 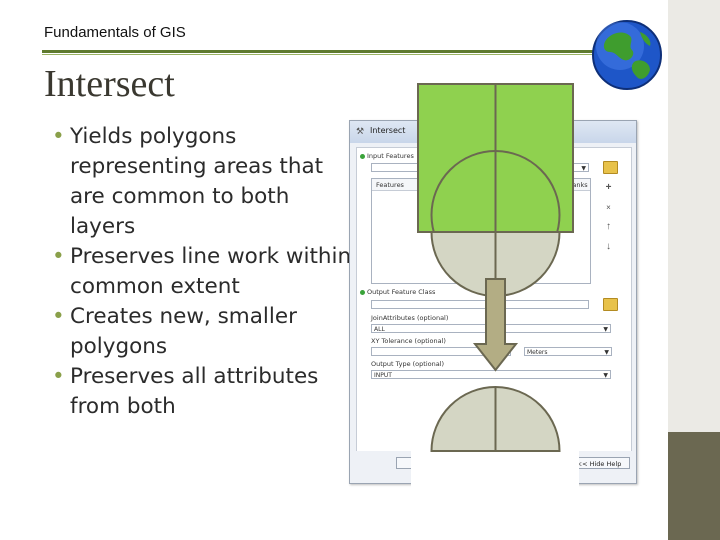 I want to click on side-strip-accent, so click(x=694, y=486).